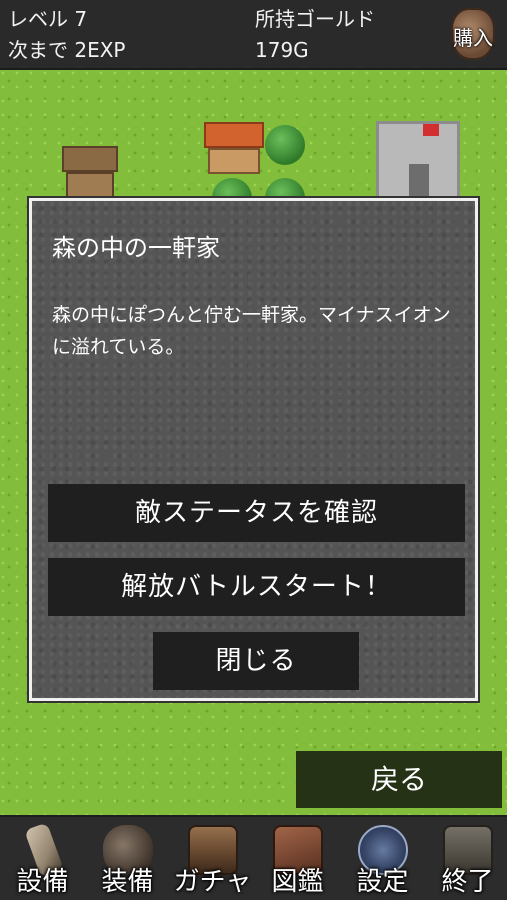 The width and height of the screenshot is (507, 900). What do you see at coordinates (42, 858) in the screenshot?
I see `nav-equipment-facility: 設備` at bounding box center [42, 858].